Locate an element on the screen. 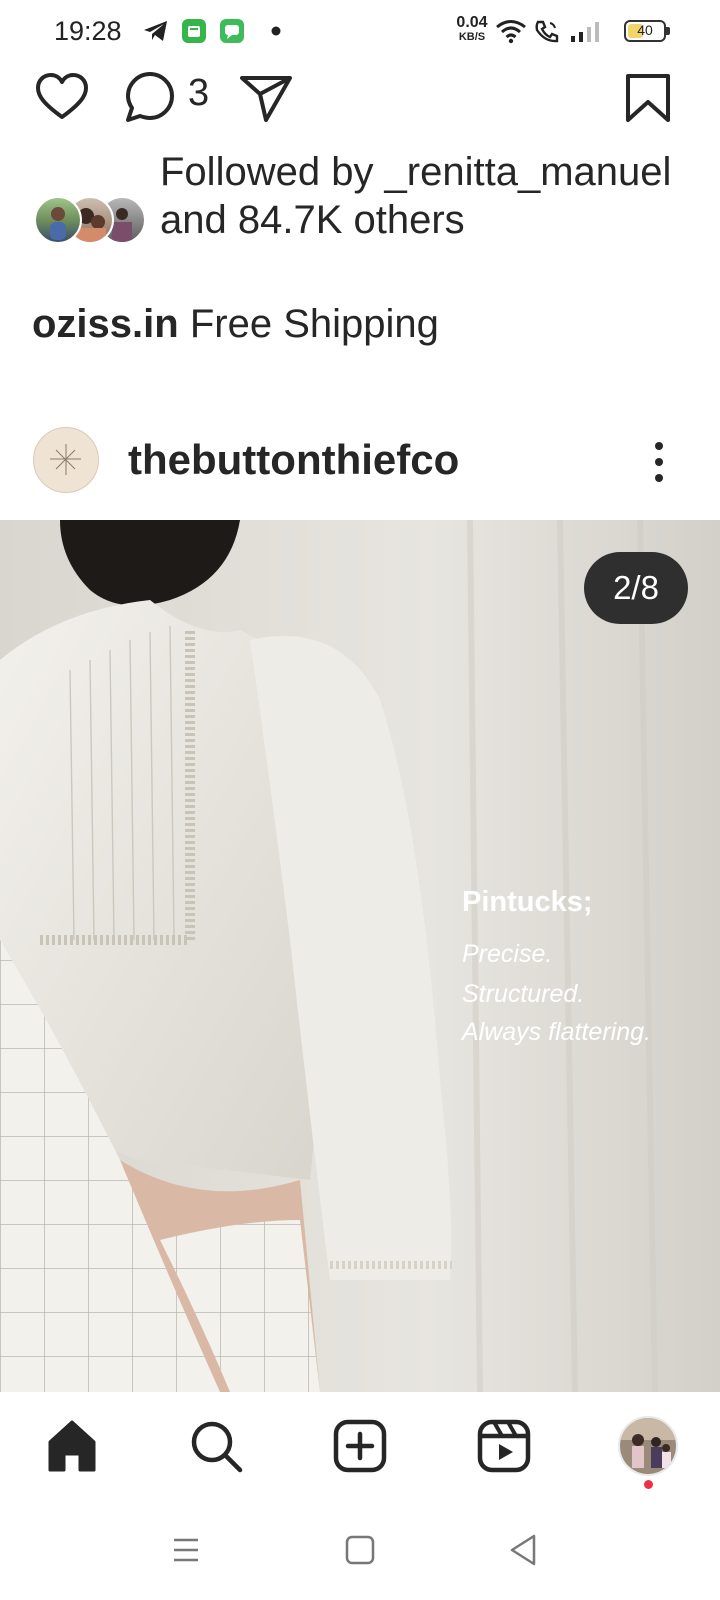 This screenshot has width=720, height=1600. dot-icon is located at coordinates (276, 31).